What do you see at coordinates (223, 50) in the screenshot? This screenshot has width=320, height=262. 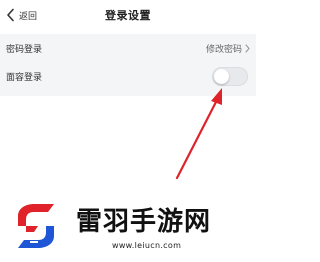 I see `change-password-label: 修改密码` at bounding box center [223, 50].